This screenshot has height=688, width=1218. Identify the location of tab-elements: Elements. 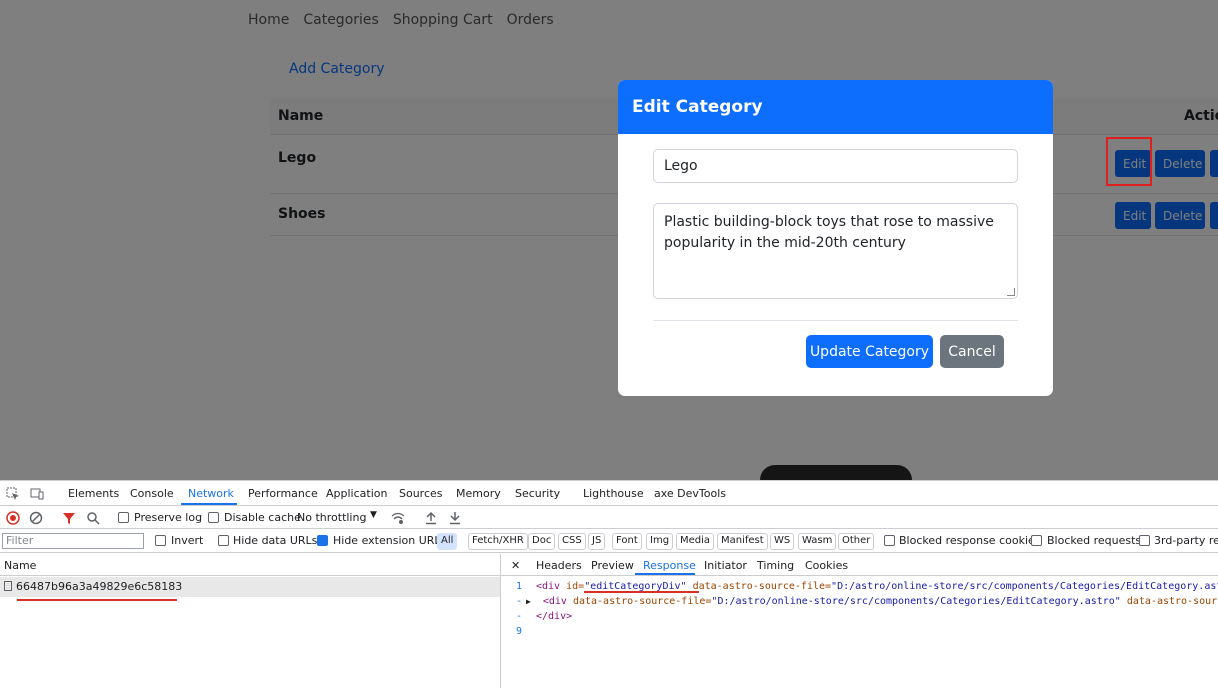
(93, 493).